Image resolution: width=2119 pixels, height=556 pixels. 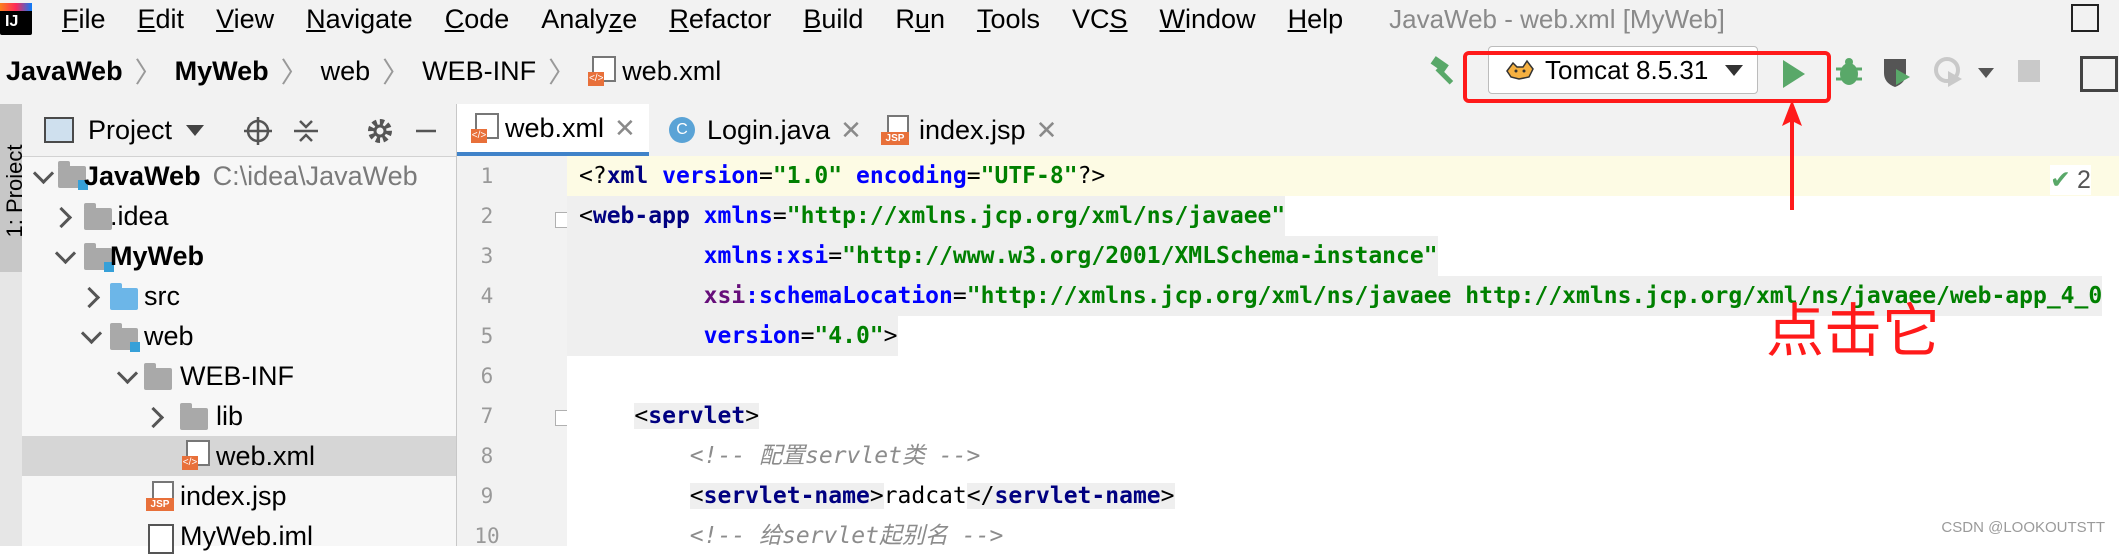 I want to click on collapse-all-icon, so click(x=306, y=131).